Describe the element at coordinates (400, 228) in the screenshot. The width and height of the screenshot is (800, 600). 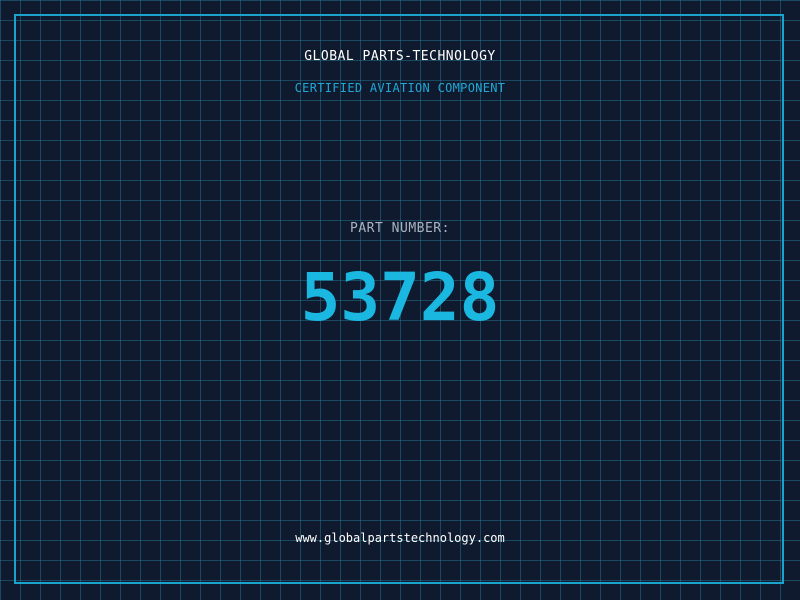
I see `part-number-label: PART NUMBER:` at that location.